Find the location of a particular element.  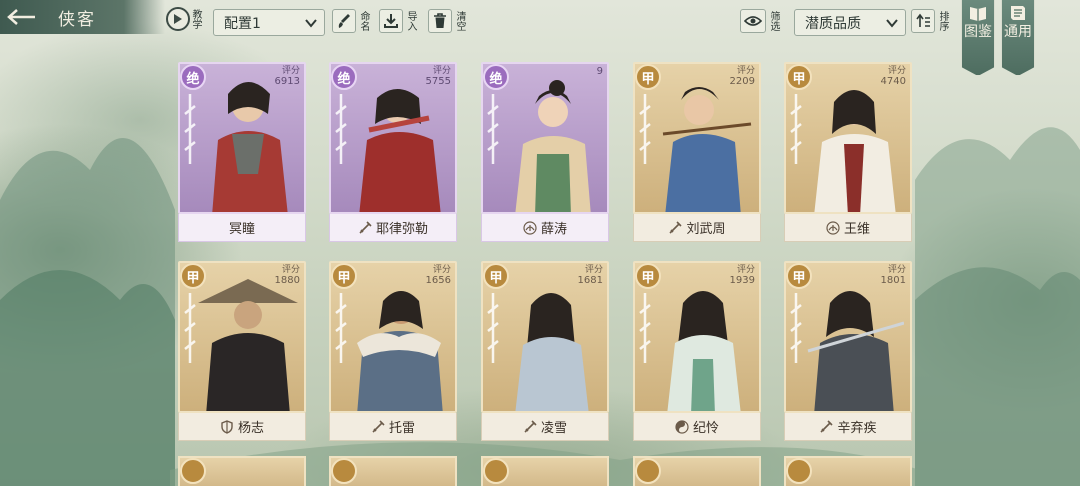

score: 评分 1939 is located at coordinates (742, 275).